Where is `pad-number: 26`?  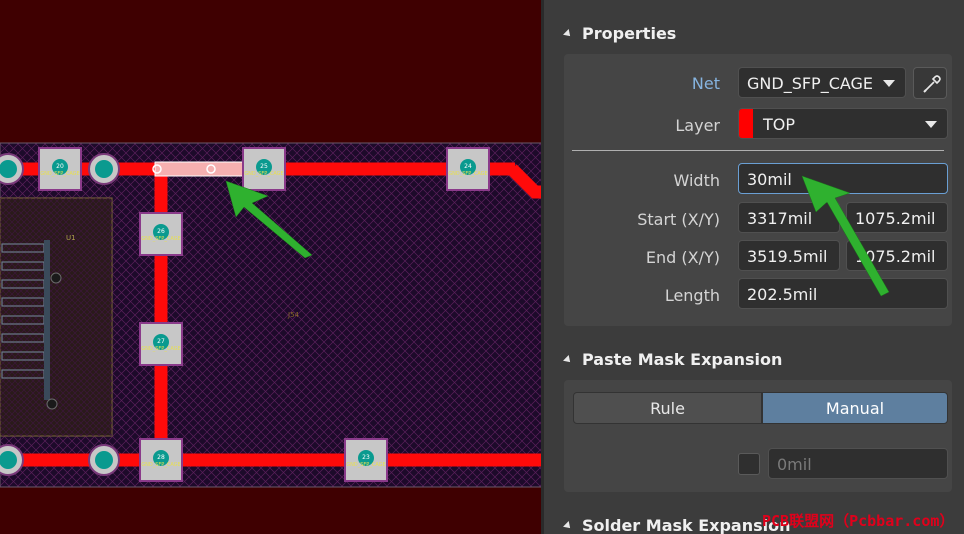 pad-number: 26 is located at coordinates (161, 231).